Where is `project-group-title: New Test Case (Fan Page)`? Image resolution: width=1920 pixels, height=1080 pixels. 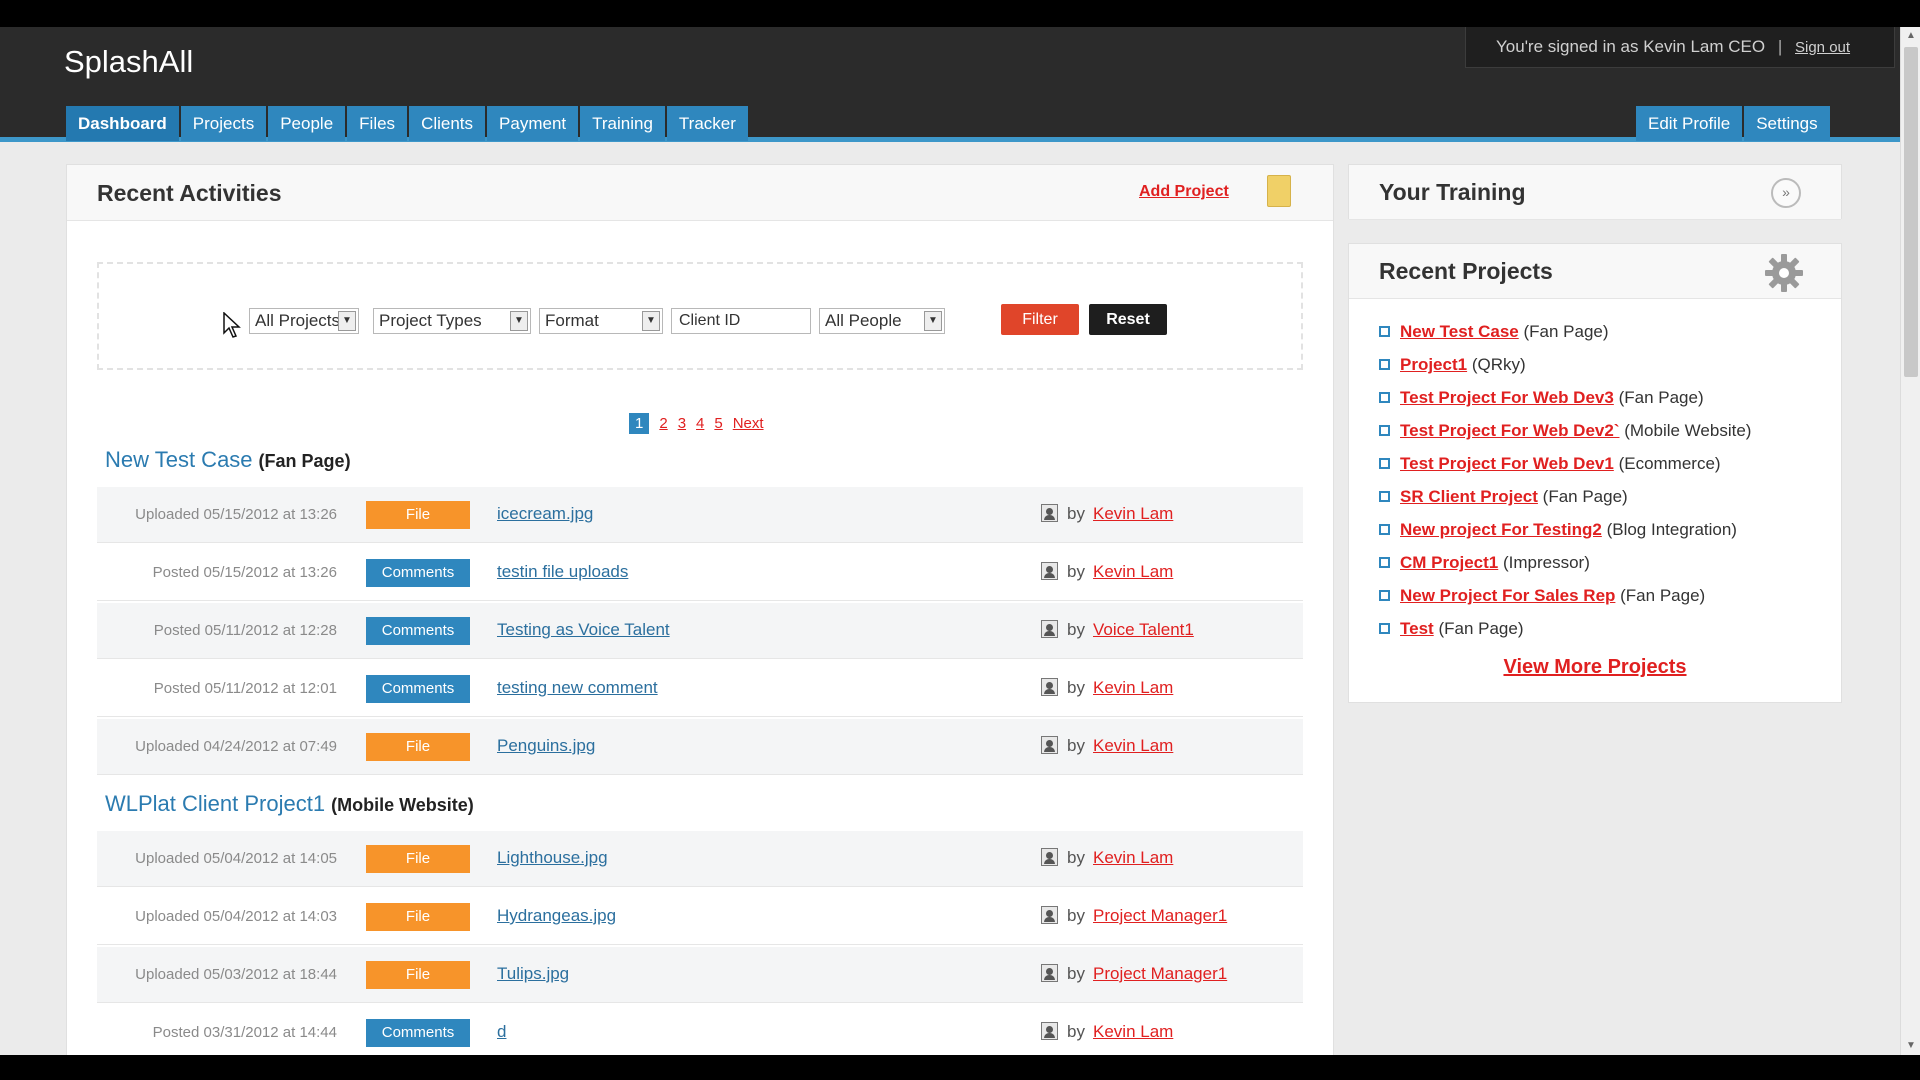
project-group-title: New Test Case (Fan Page) is located at coordinates (228, 460).